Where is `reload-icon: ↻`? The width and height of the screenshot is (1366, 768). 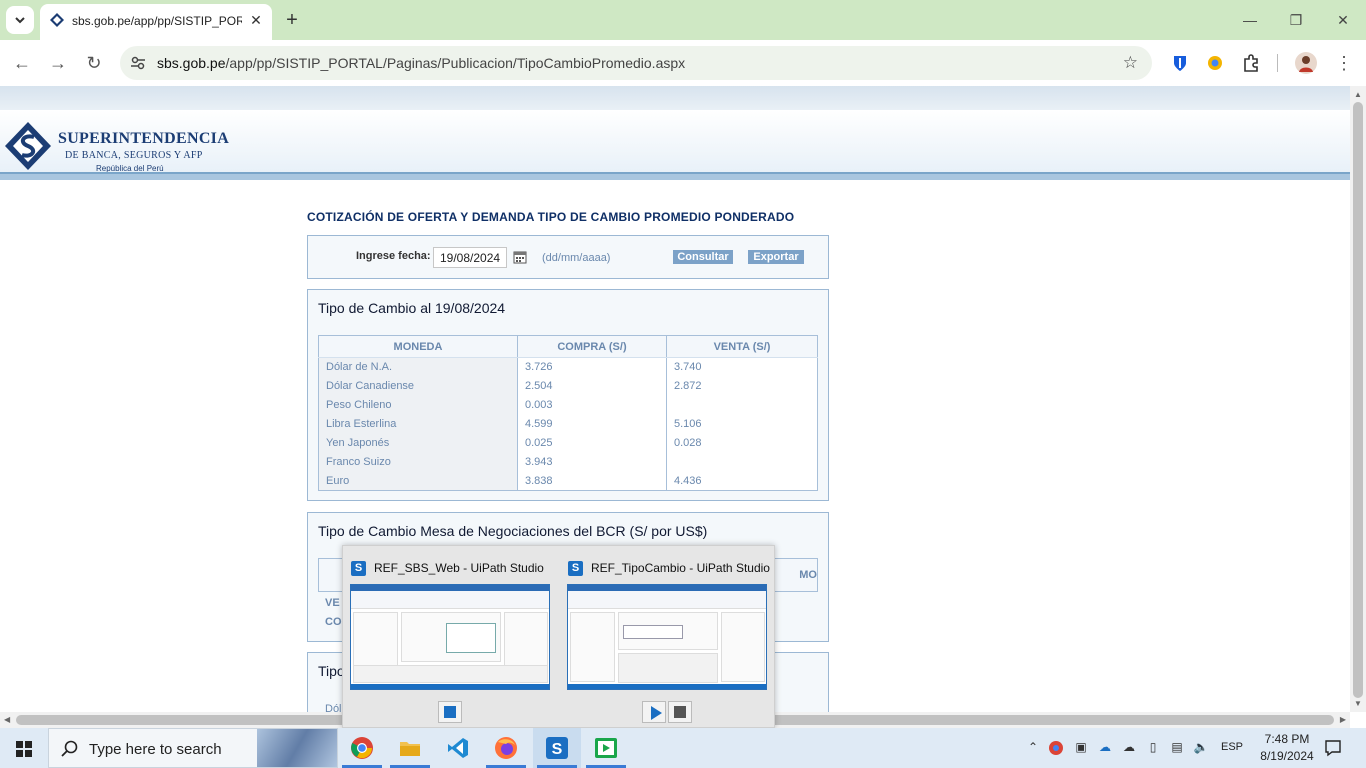 reload-icon: ↻ is located at coordinates (94, 63).